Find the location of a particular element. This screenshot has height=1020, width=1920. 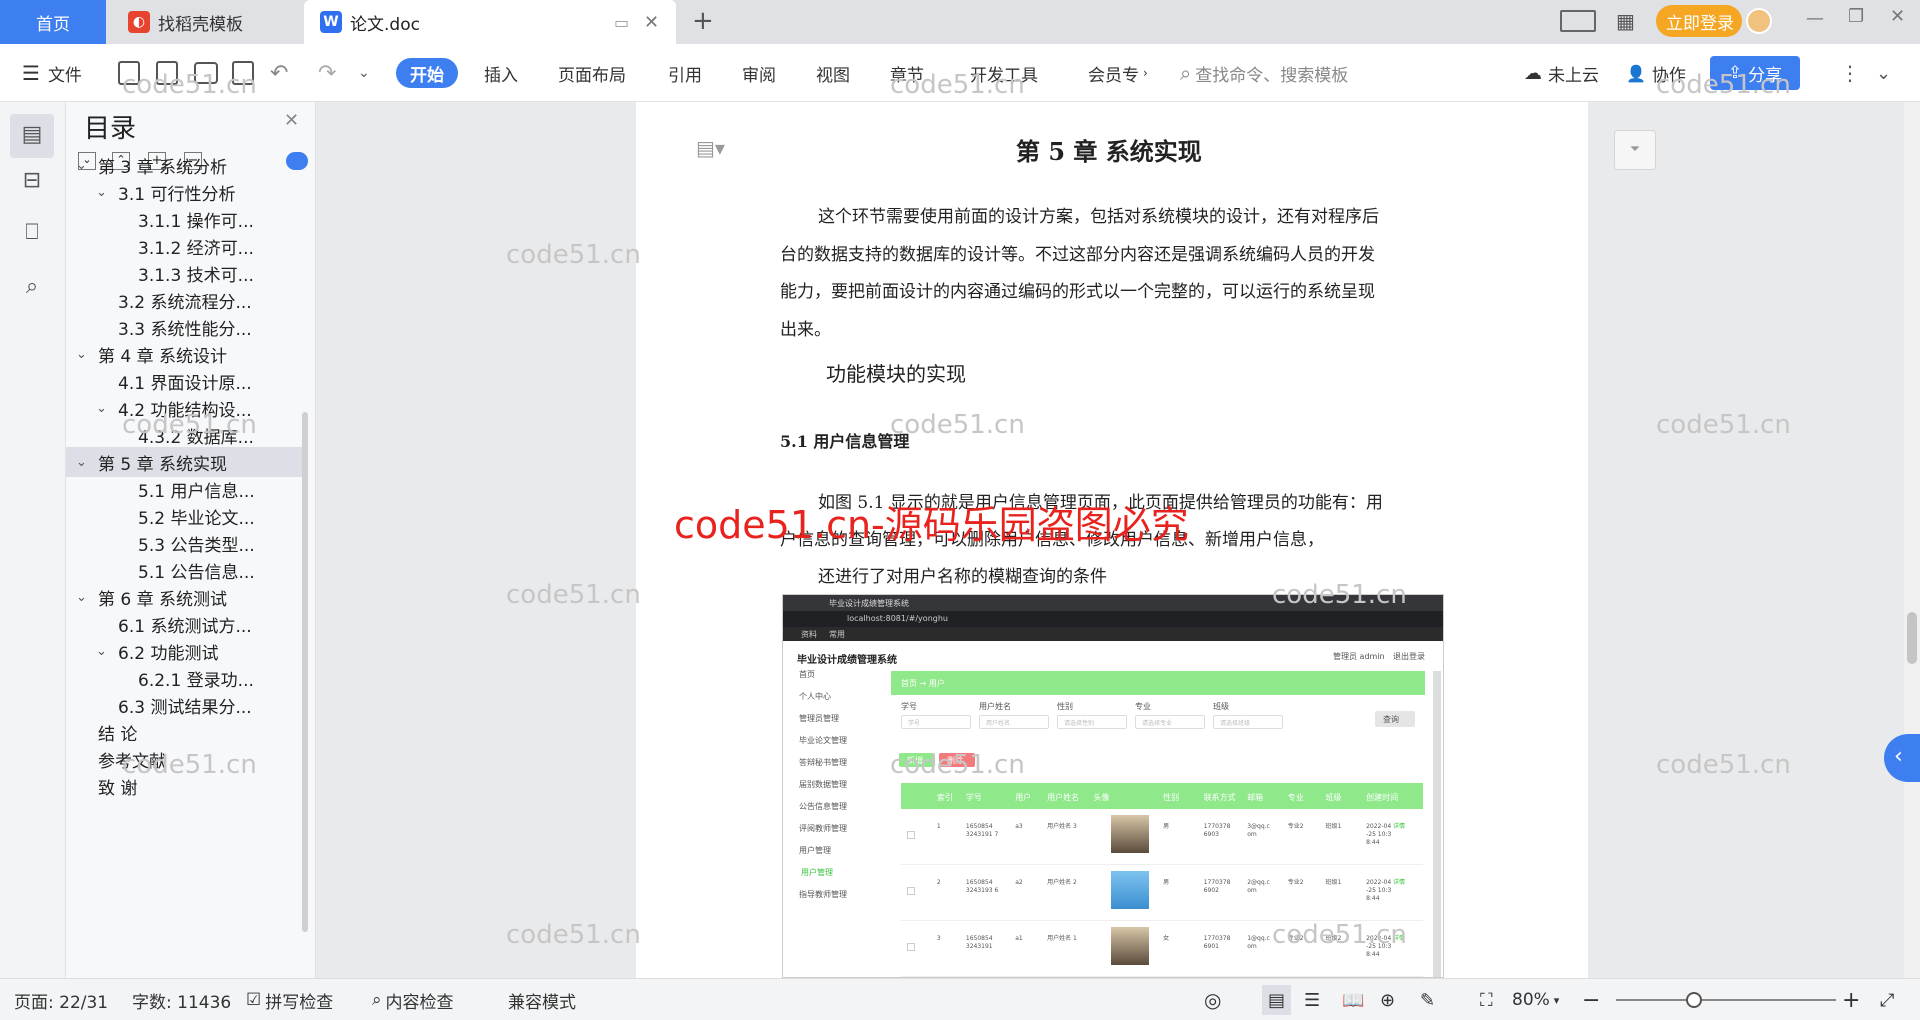

tab-member: 会员专 › is located at coordinates (1118, 73).